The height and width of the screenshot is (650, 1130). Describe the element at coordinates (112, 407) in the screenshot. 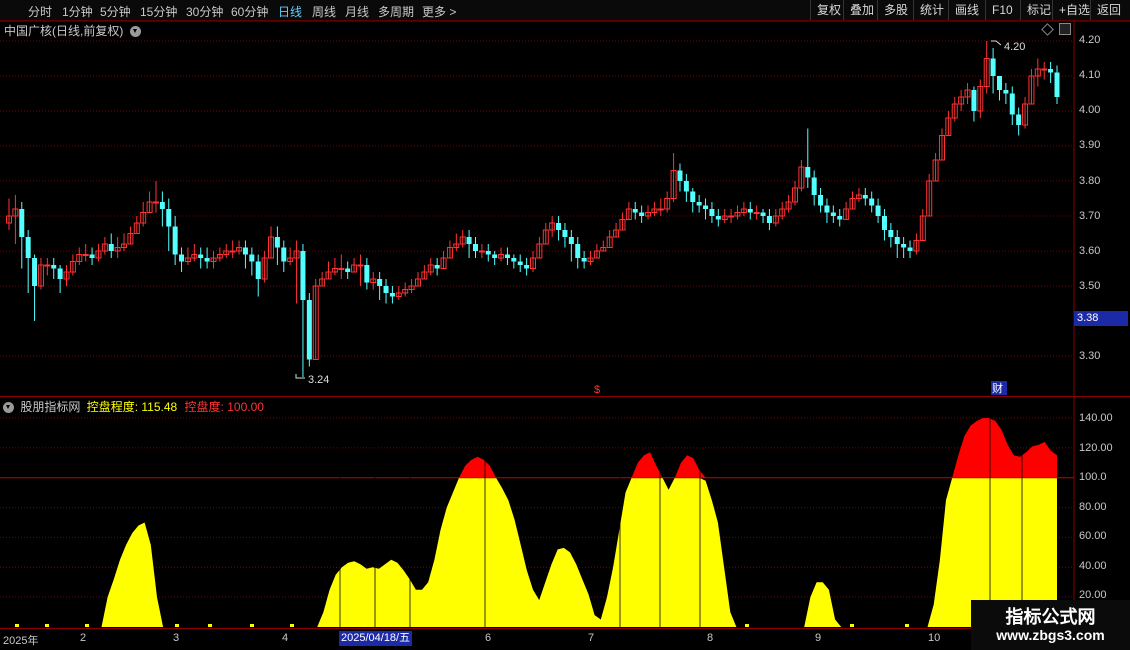

I see `control-level-label: 控盘程度:` at that location.